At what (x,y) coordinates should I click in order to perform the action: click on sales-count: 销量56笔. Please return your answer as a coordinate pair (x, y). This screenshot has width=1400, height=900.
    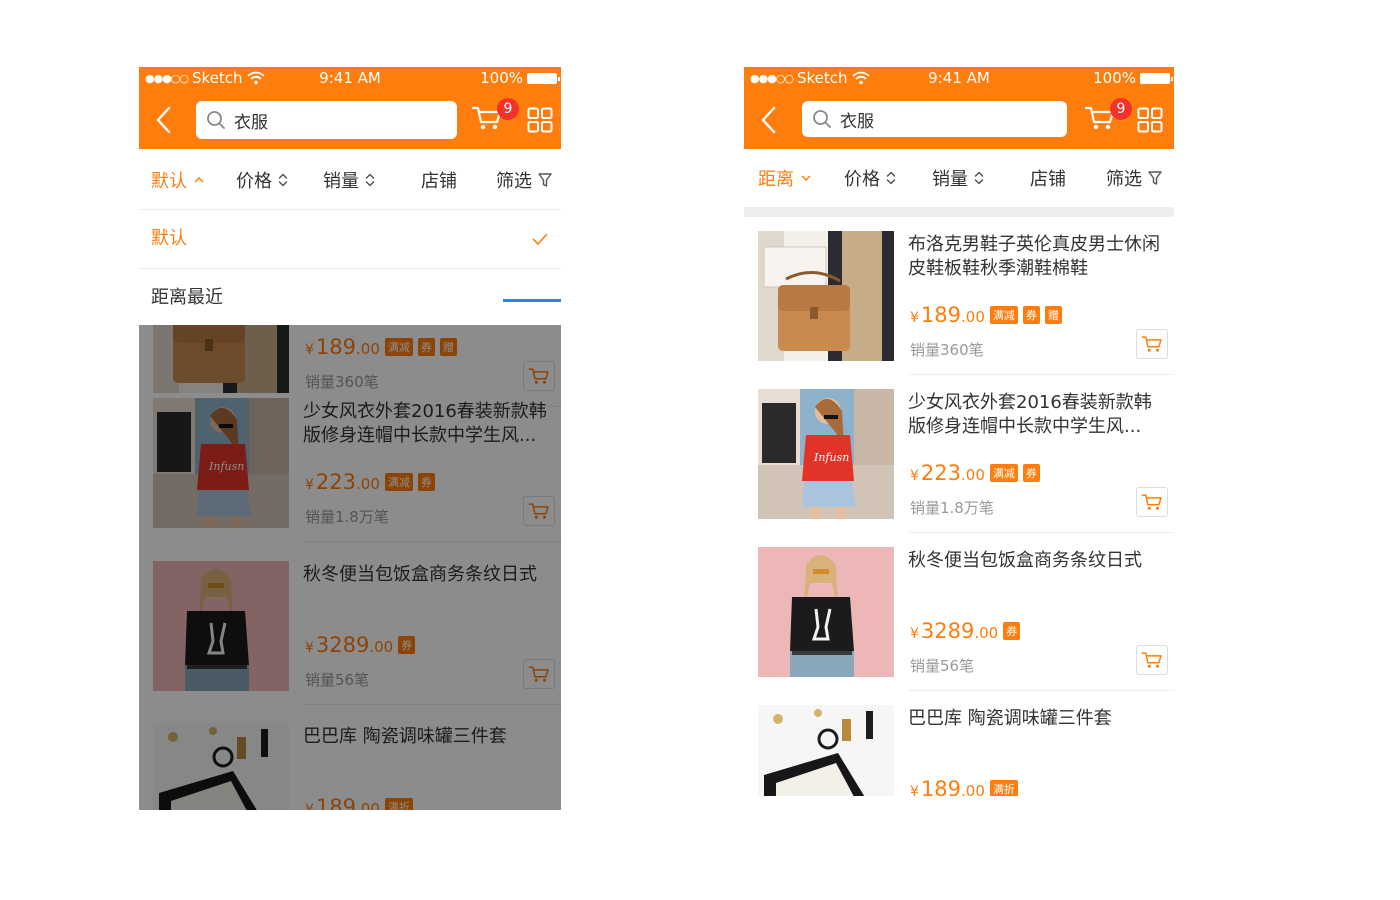
    Looking at the image, I should click on (942, 666).